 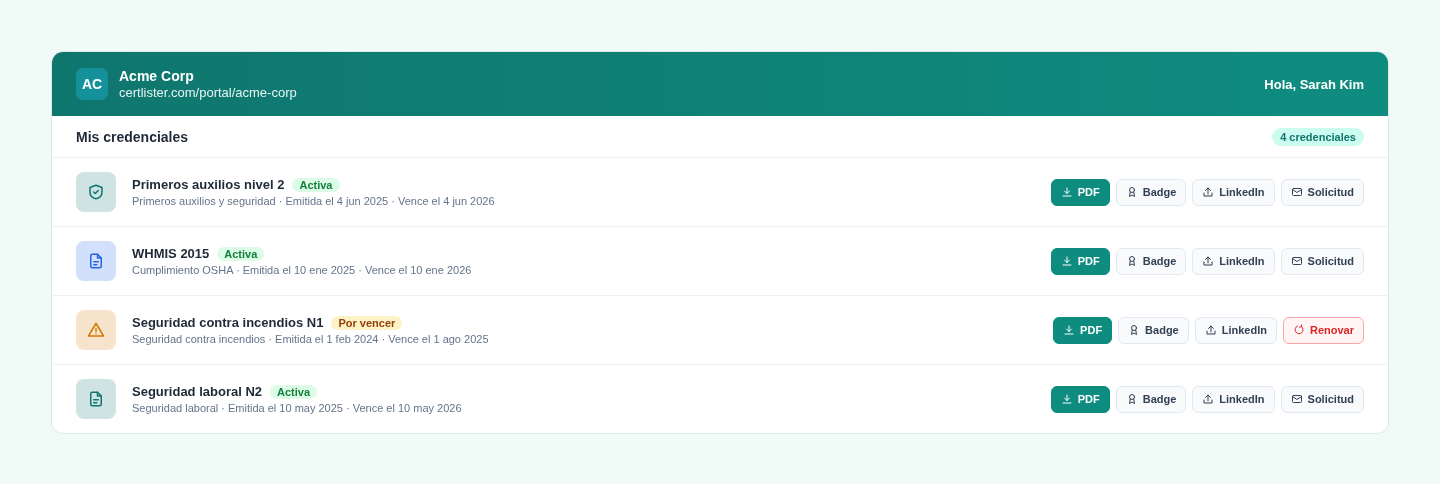 What do you see at coordinates (1314, 84) in the screenshot?
I see `greeting: Hola, Sarah Kim` at bounding box center [1314, 84].